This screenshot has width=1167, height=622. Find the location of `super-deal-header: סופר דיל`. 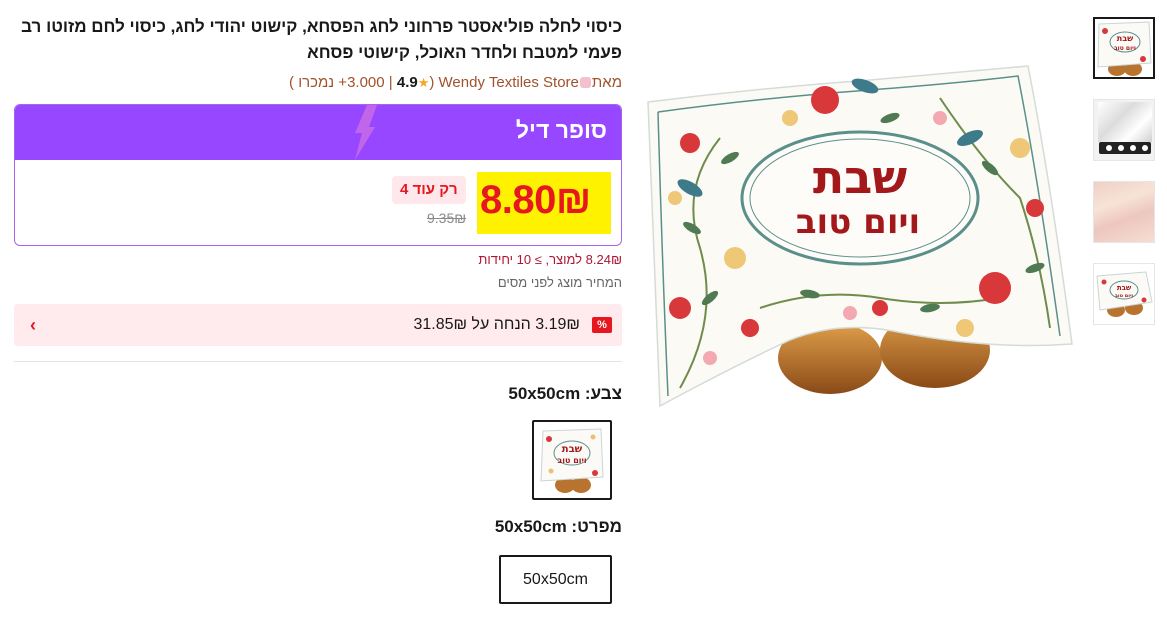

super-deal-header: סופר דיל is located at coordinates (318, 132).